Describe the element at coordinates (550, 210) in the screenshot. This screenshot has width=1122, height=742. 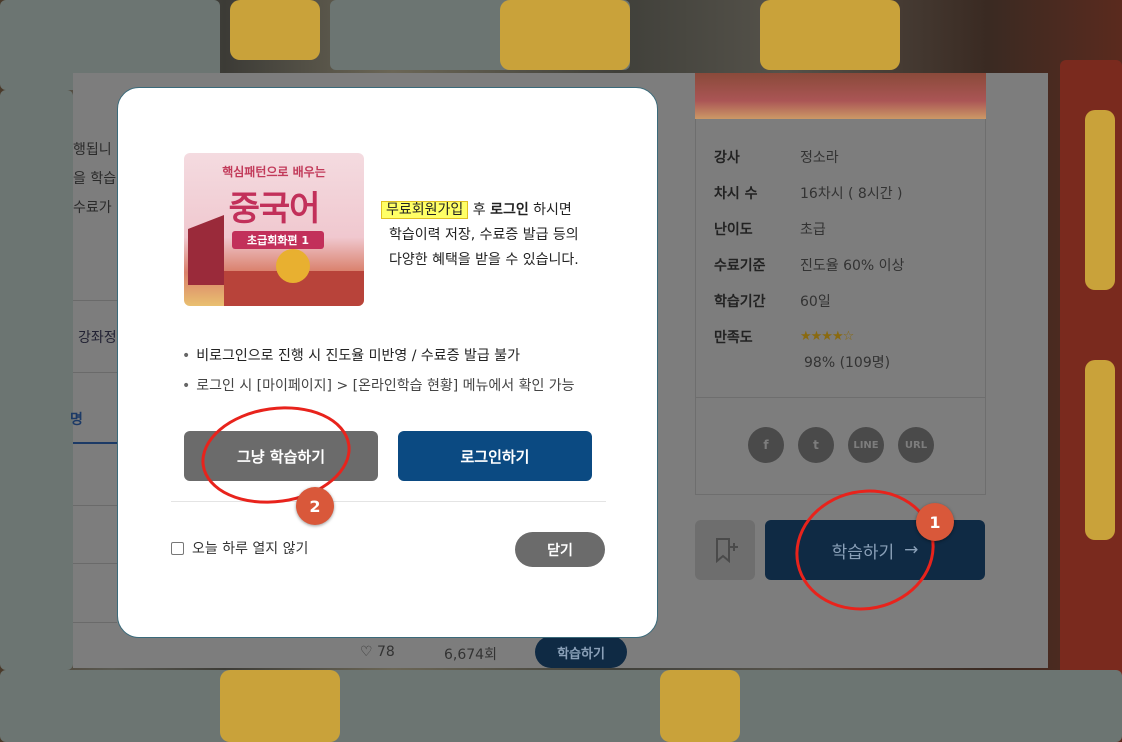
I see `promo-text-part: 하시면` at that location.